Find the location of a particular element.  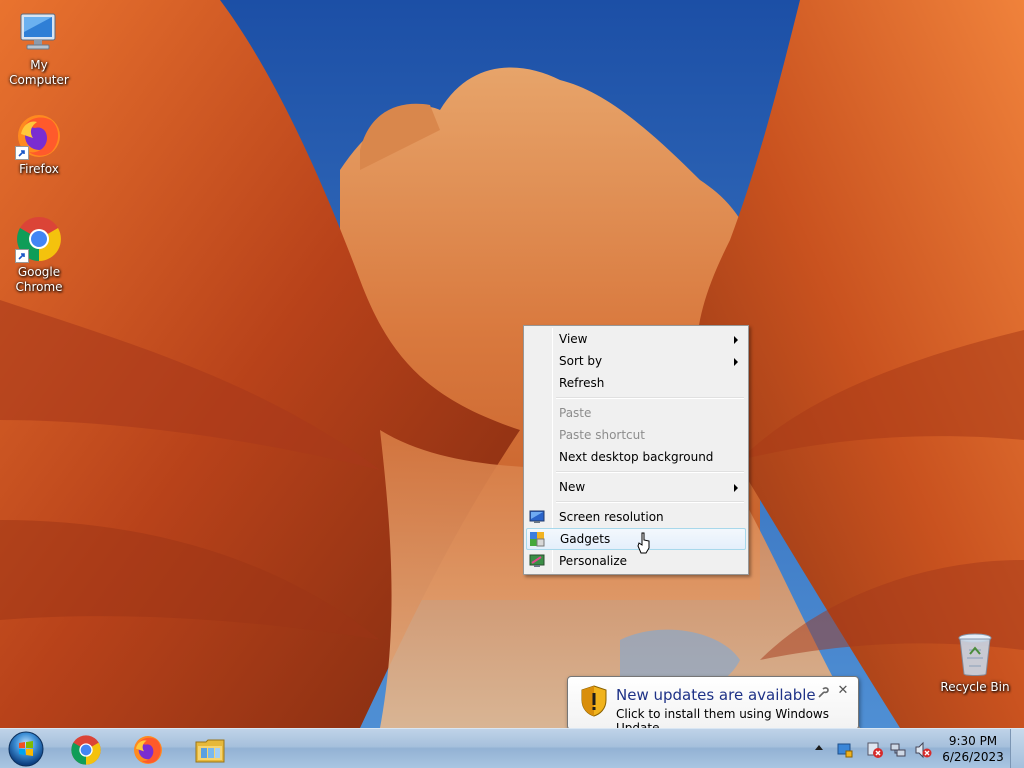

menu-item-new: New is located at coordinates (636, 487).